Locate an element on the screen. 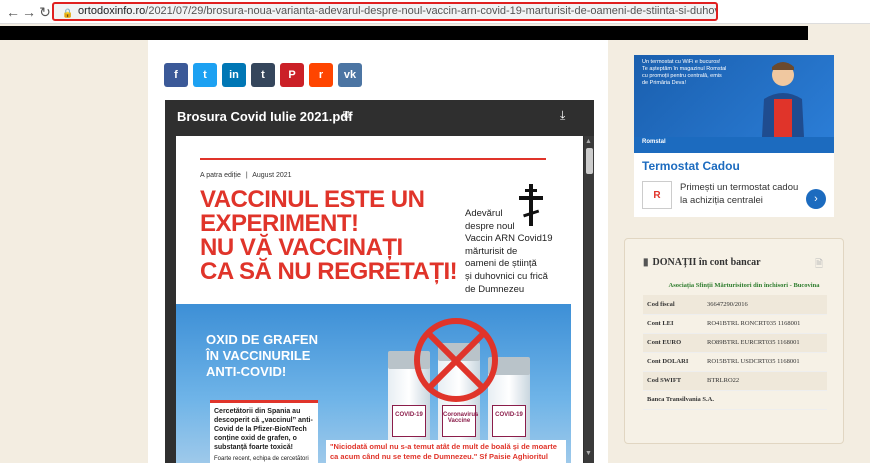 This screenshot has height=463, width=870. table-row: Cod SWIFT BTRLRO22 is located at coordinates (735, 381).